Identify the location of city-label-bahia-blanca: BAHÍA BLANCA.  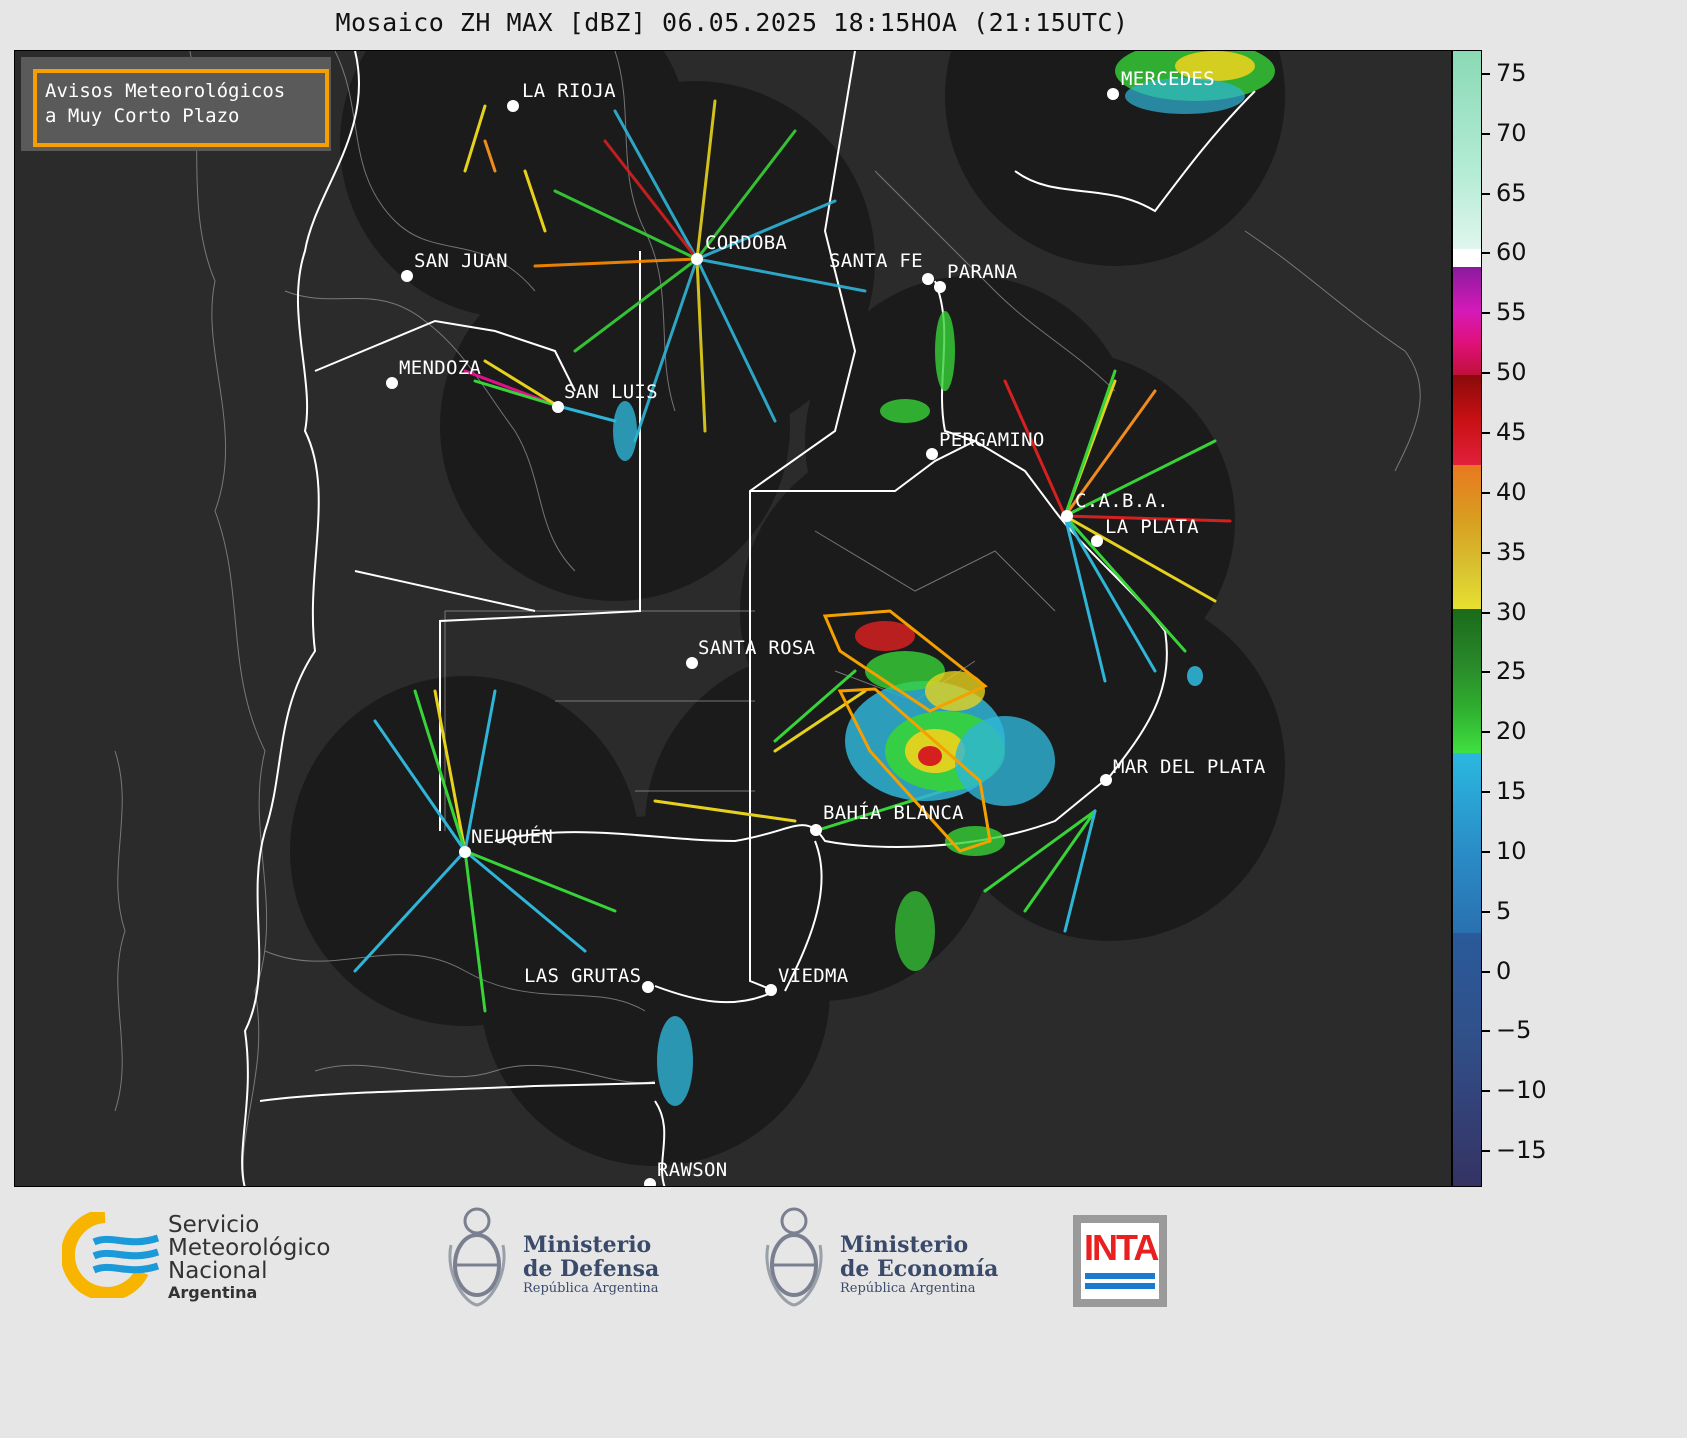
(893, 813).